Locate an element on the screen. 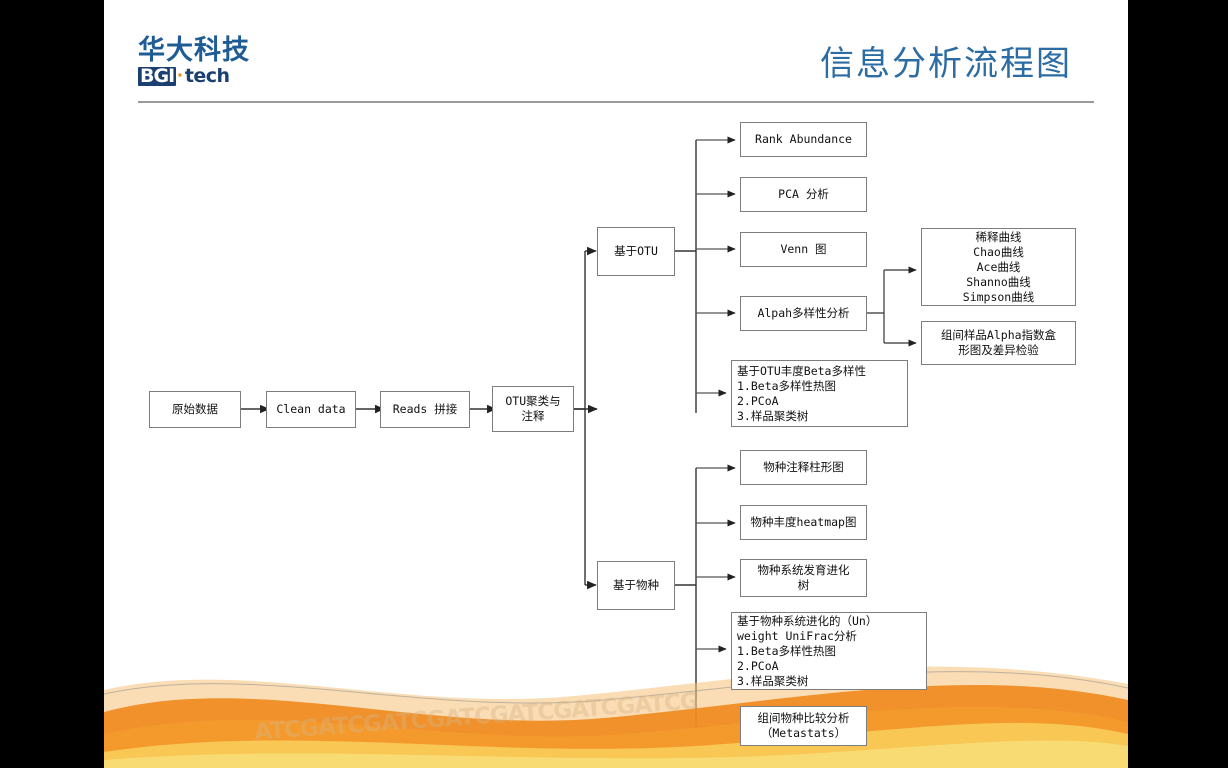 The height and width of the screenshot is (768, 1228). flow-node-species-heatmap: 物种丰度heatmap图 is located at coordinates (803, 522).